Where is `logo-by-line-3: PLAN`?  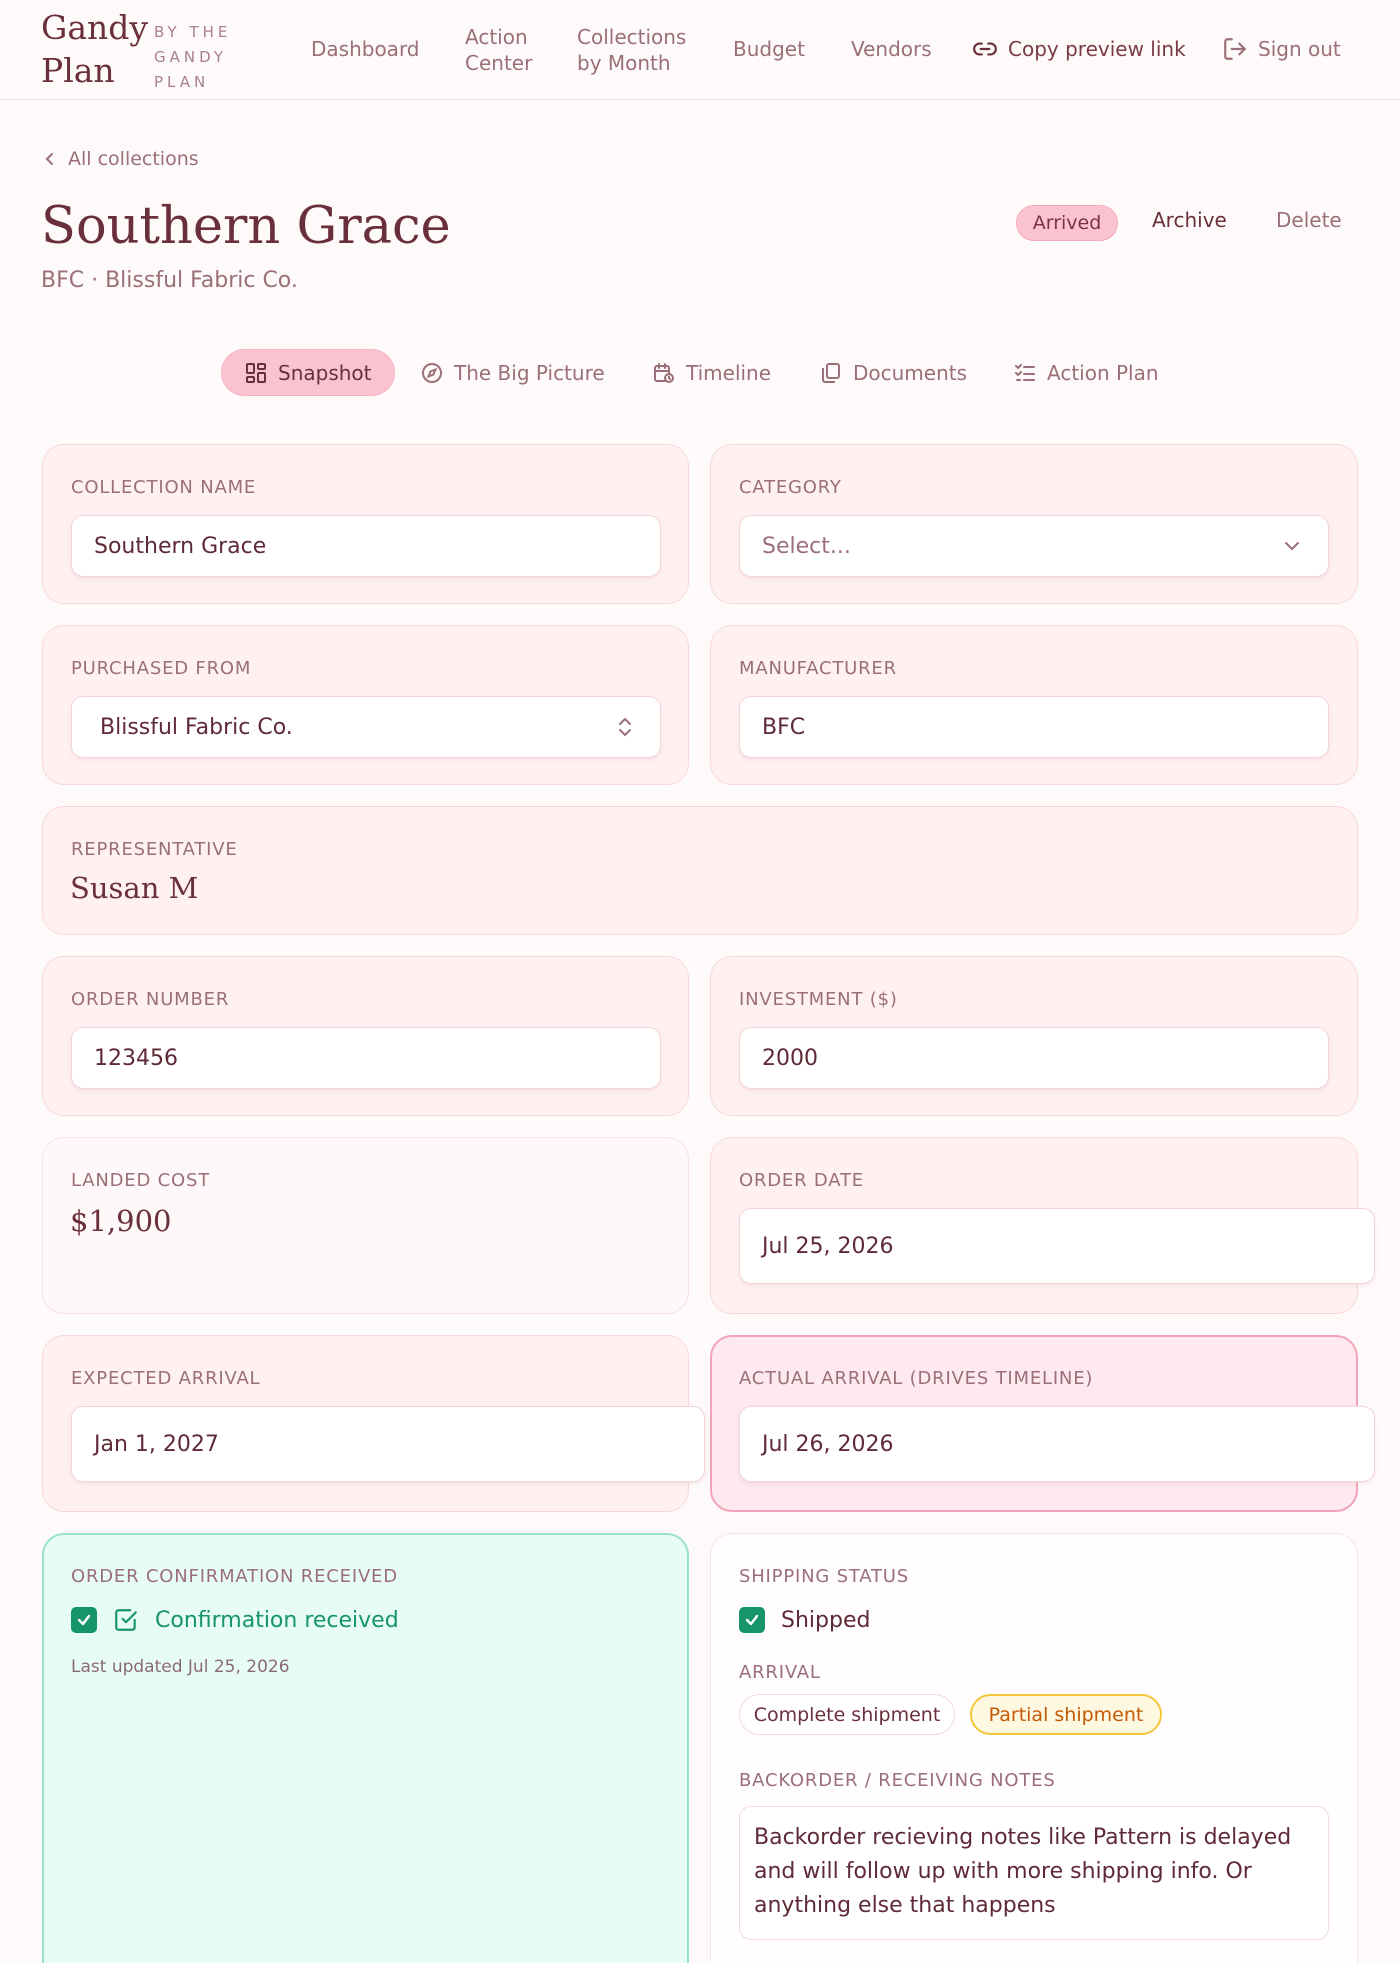 logo-by-line-3: PLAN is located at coordinates (182, 82).